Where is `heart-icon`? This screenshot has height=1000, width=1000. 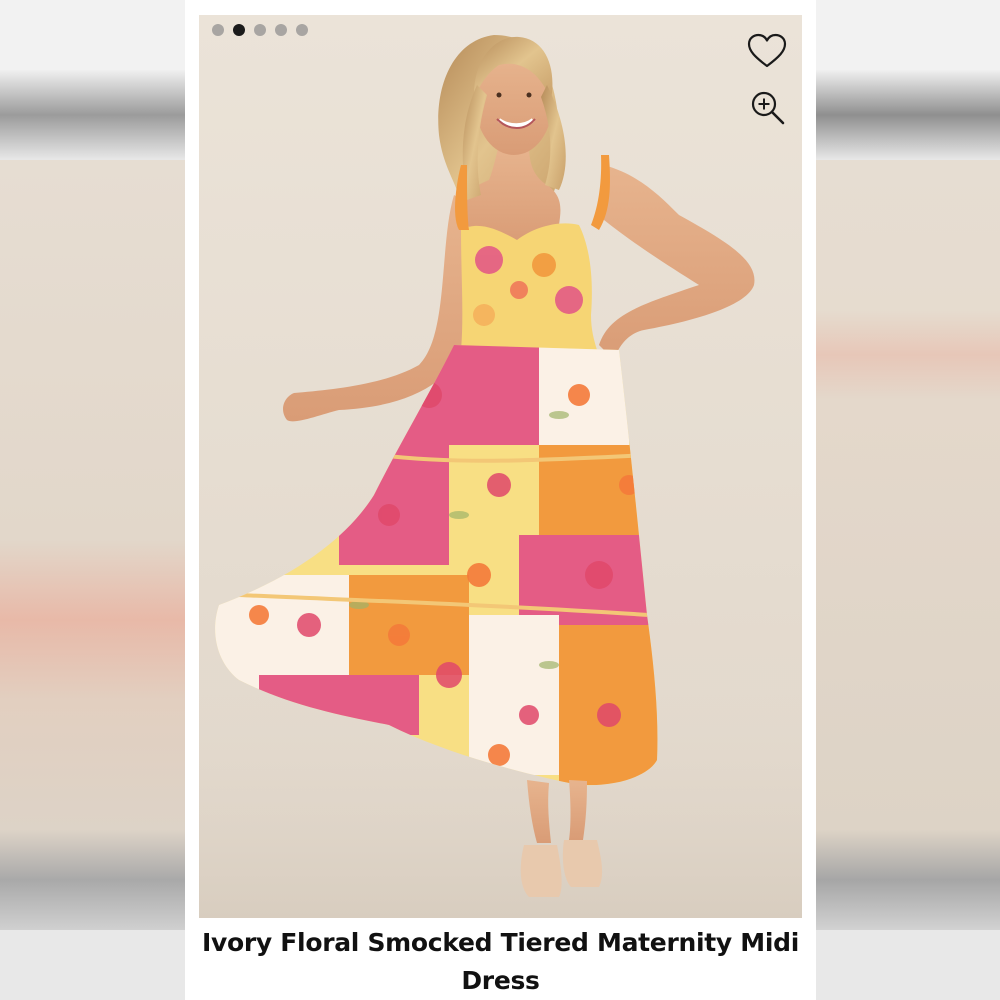
heart-icon is located at coordinates (767, 50).